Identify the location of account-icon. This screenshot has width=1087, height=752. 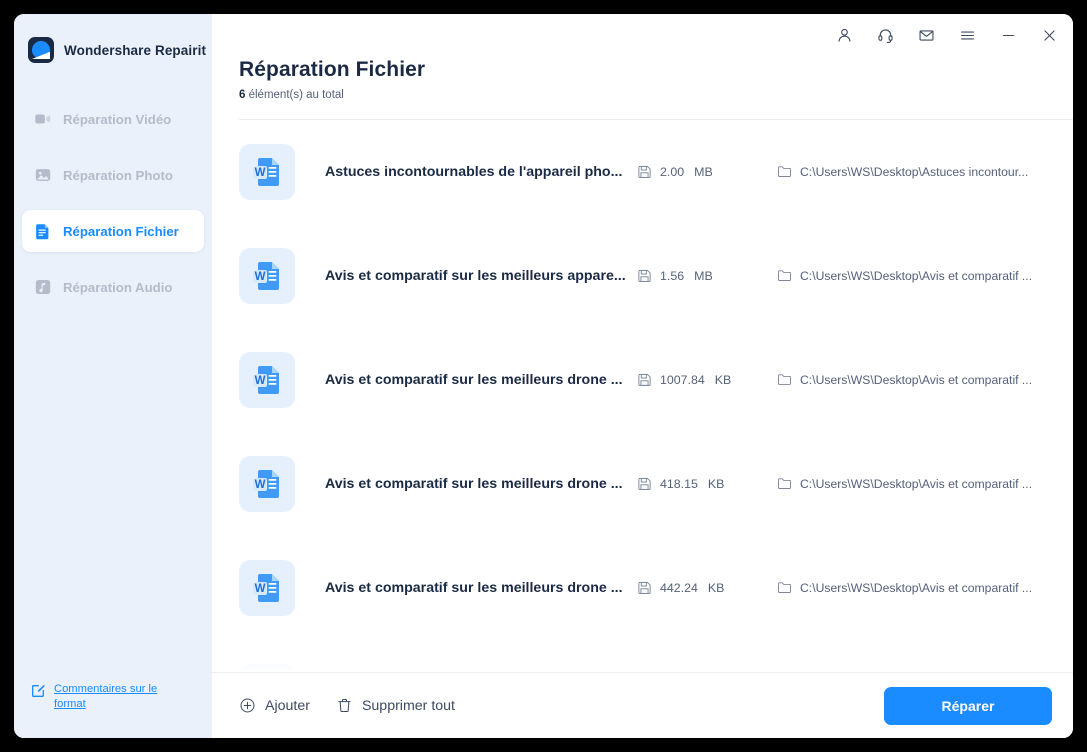
(844, 35).